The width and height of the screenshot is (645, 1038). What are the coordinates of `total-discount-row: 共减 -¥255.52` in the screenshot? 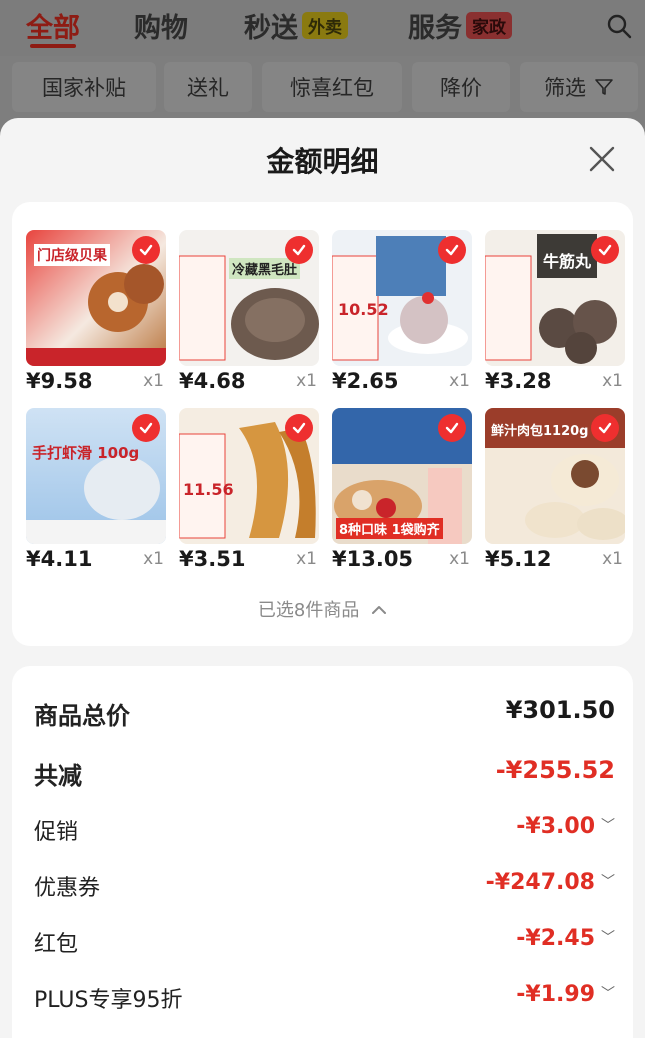 It's located at (324, 770).